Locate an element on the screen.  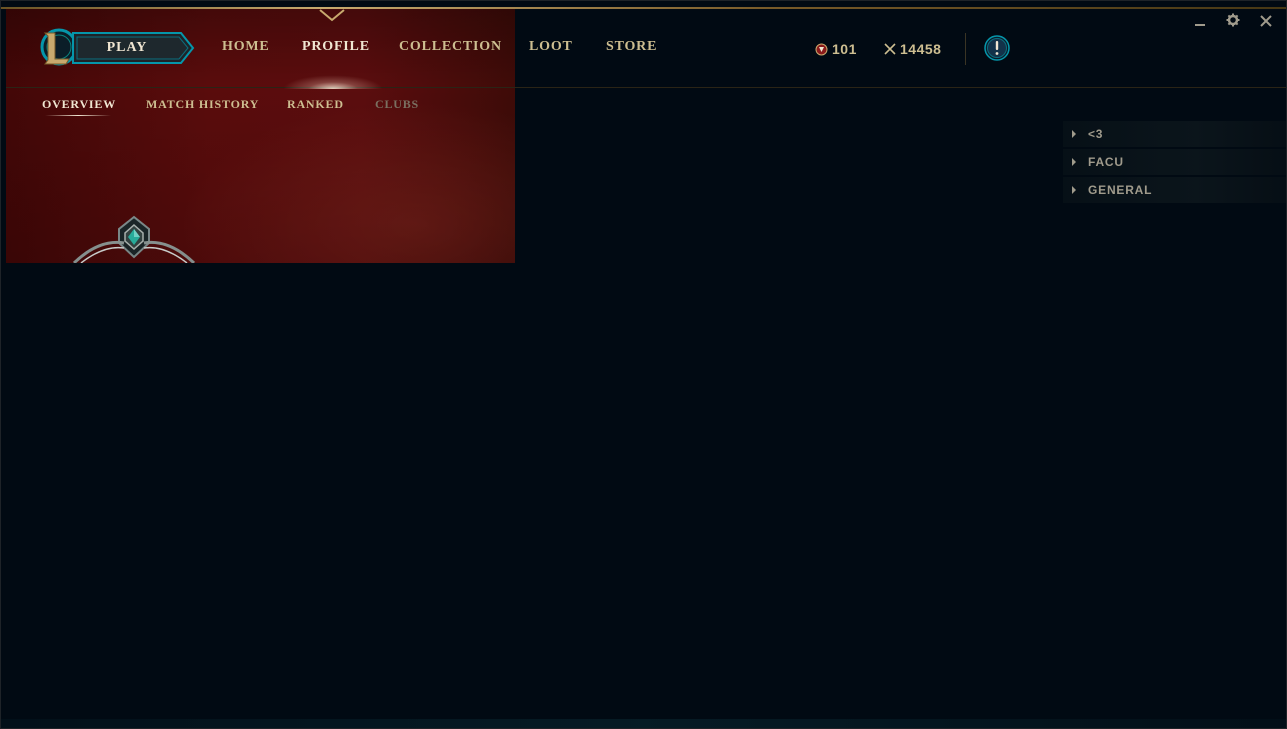
blue-essence-value: 14458 is located at coordinates (921, 49).